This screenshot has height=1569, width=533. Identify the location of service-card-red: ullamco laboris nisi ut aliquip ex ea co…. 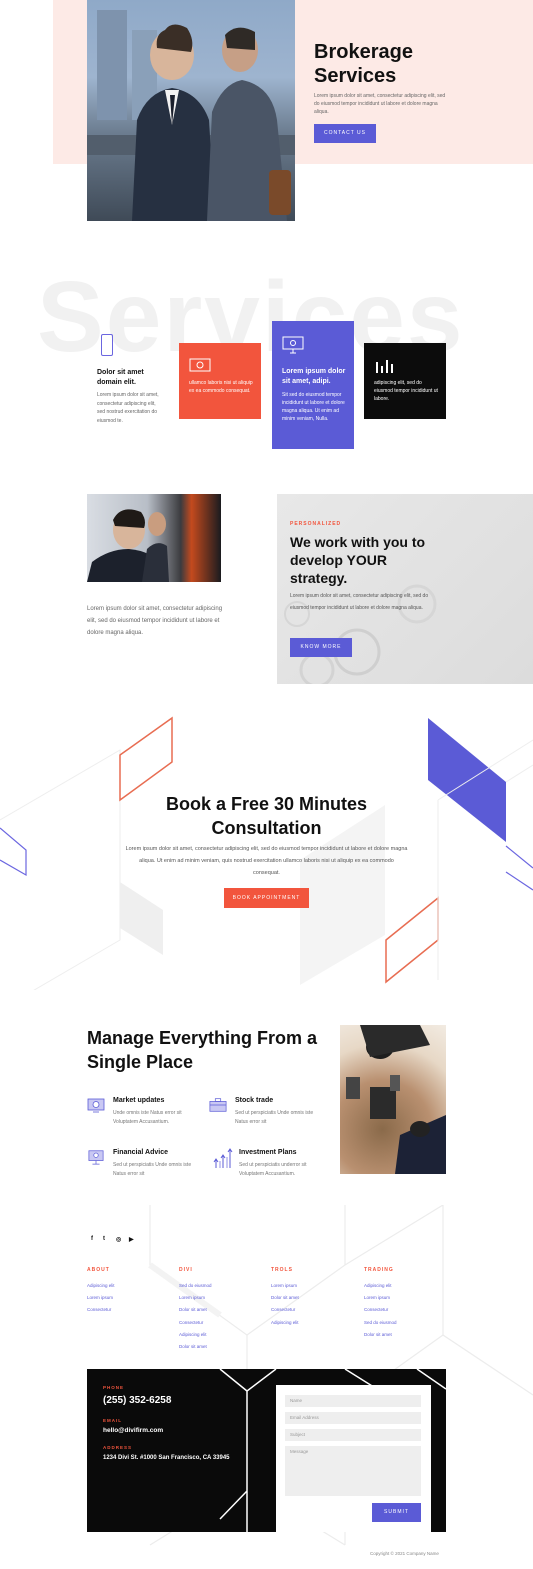
(220, 381).